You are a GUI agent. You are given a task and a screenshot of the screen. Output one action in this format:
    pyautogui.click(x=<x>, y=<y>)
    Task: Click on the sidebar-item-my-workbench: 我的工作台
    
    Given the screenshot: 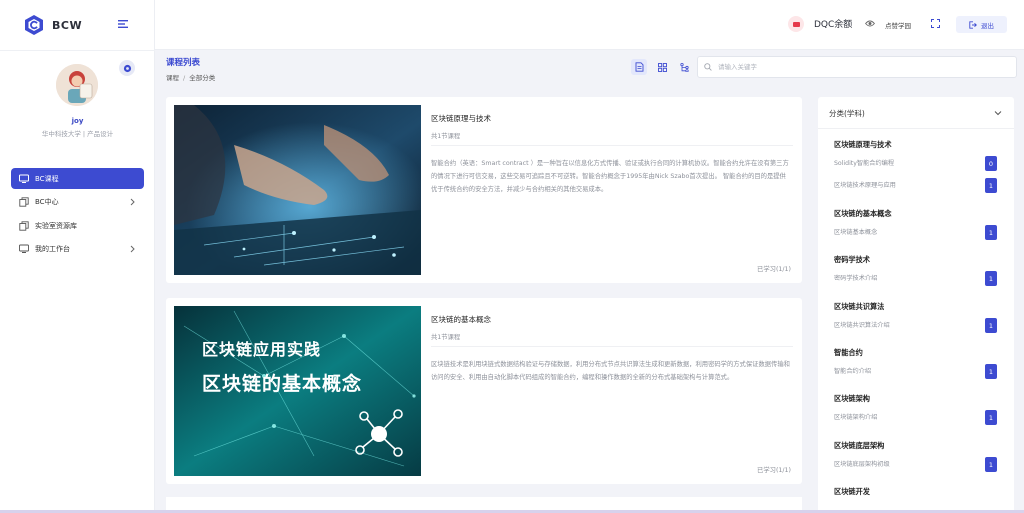 What is the action you would take?
    pyautogui.click(x=77, y=249)
    